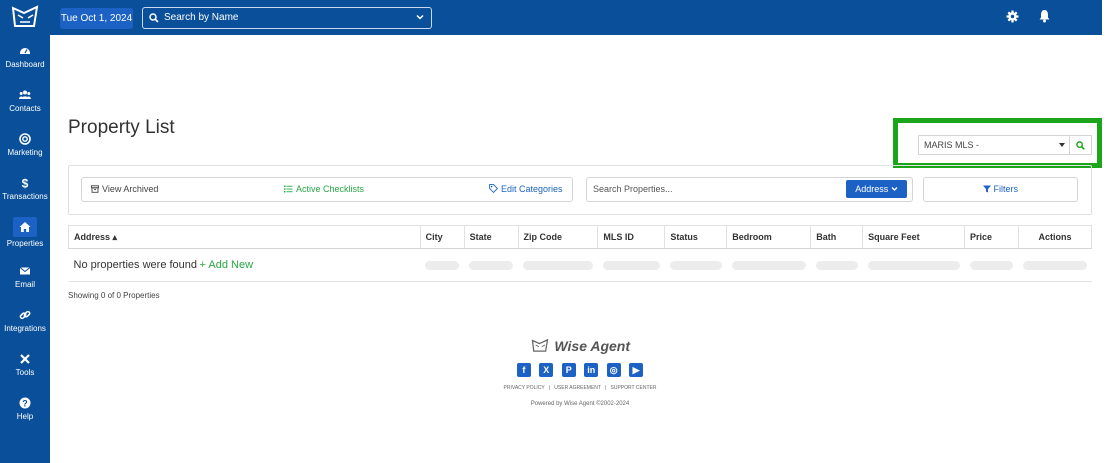 This screenshot has height=463, width=1107. Describe the element at coordinates (636, 370) in the screenshot. I see `youtube-icon: ▶` at that location.